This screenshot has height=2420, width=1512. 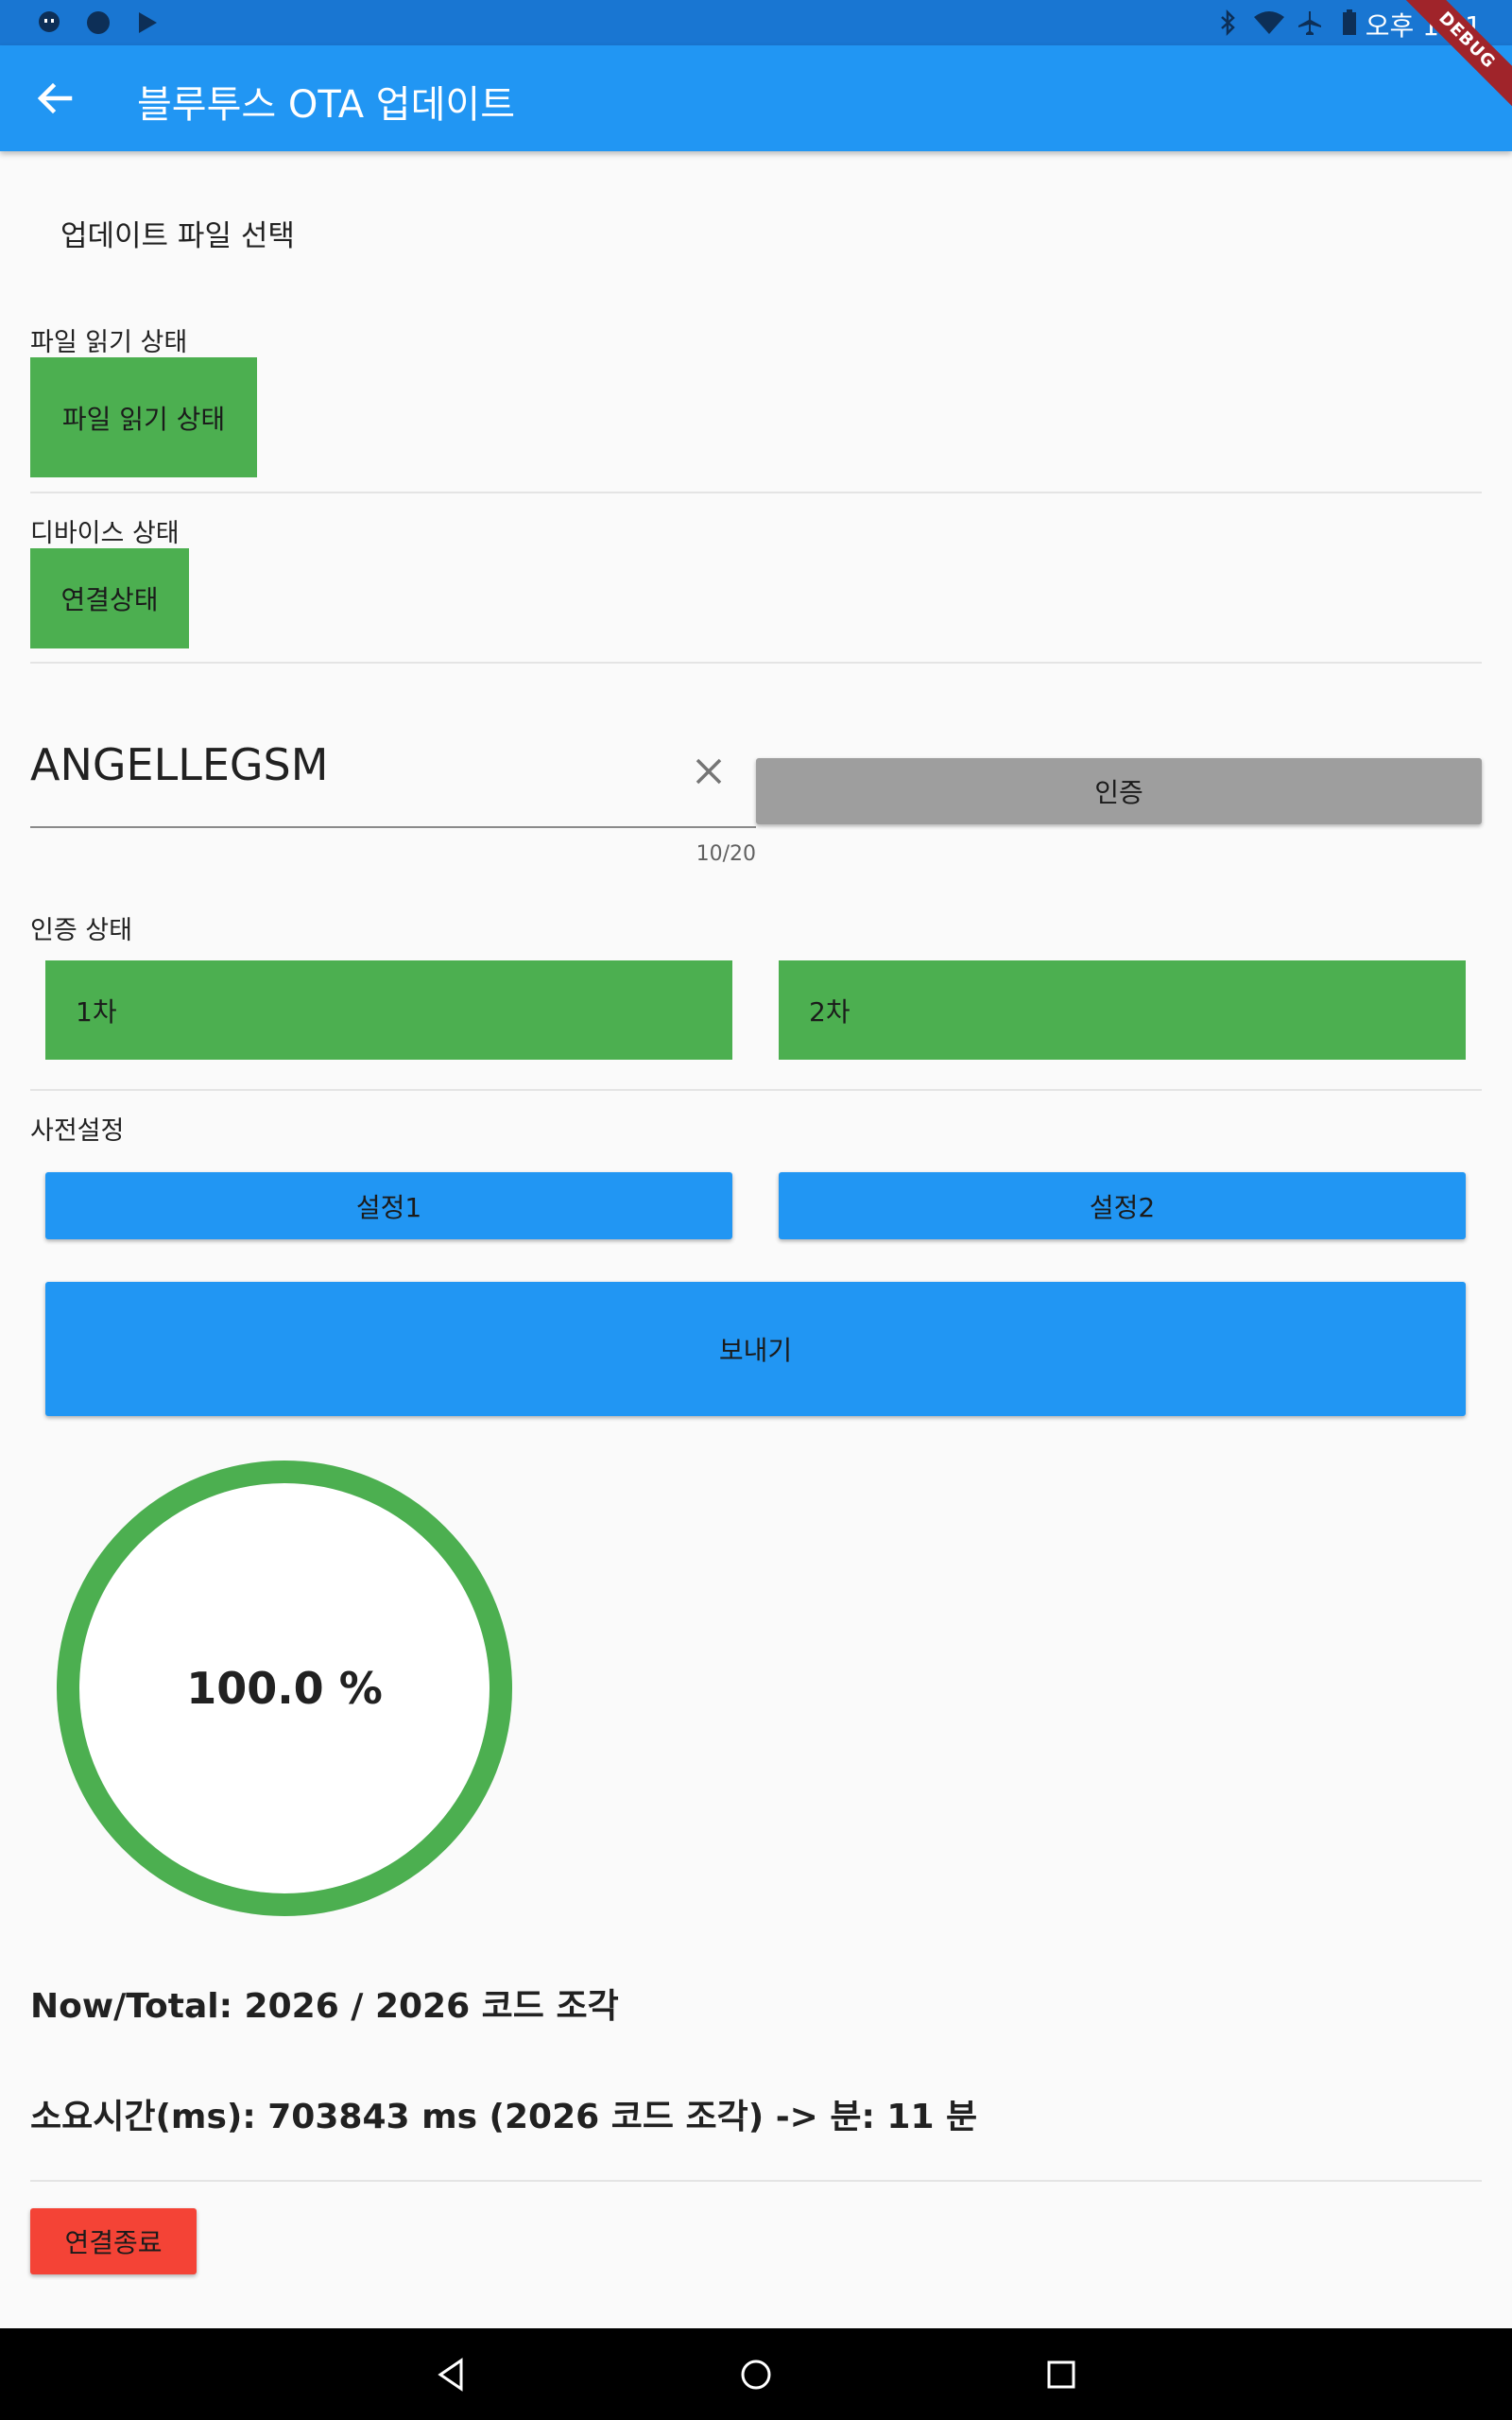 I want to click on now-total-text: Now/Total: 2026 / 2026 코드 조각, so click(x=324, y=2007).